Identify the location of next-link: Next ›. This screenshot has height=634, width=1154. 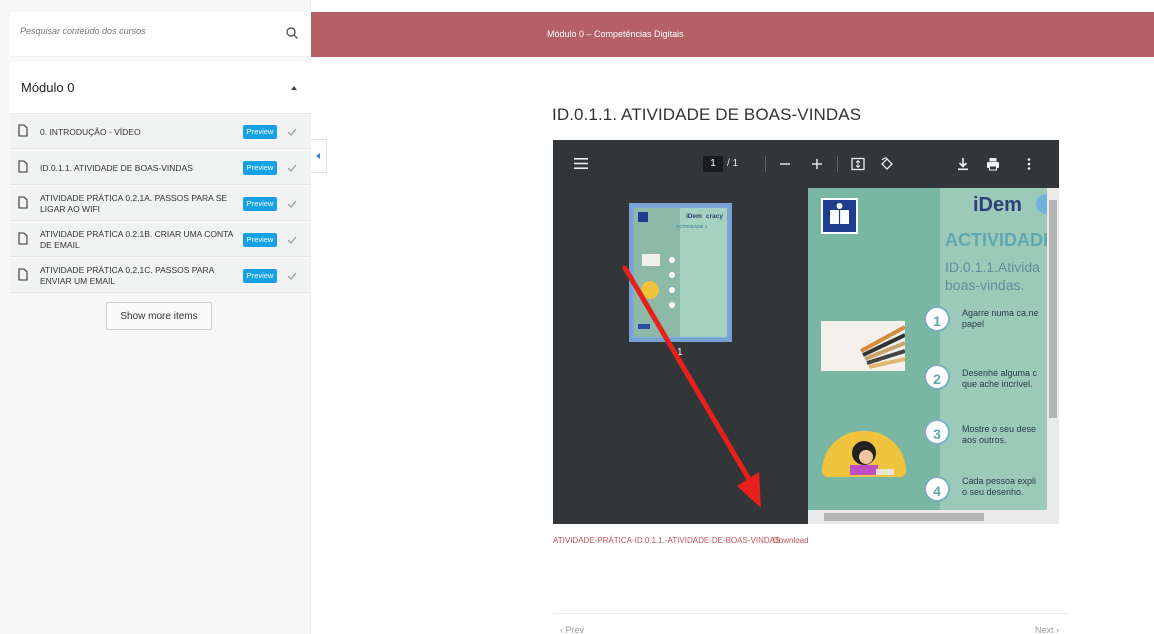
(1047, 629).